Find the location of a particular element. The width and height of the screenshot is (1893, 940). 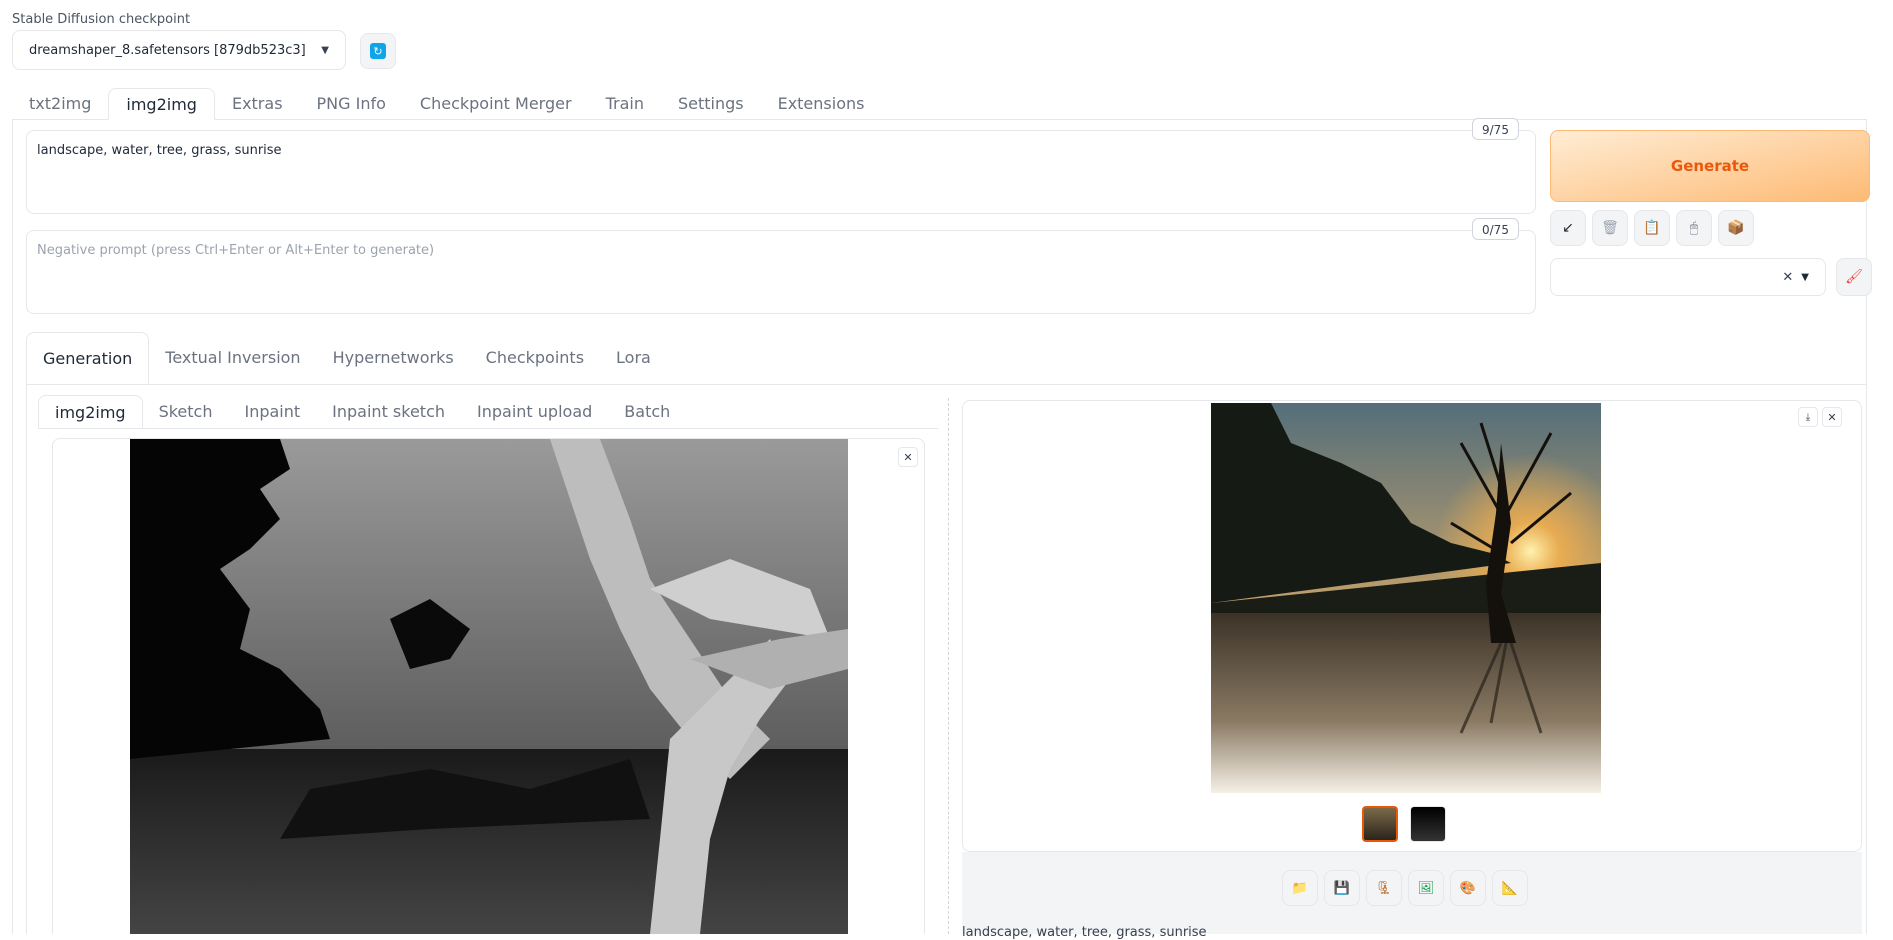

download-button: ⤓ is located at coordinates (1808, 417).